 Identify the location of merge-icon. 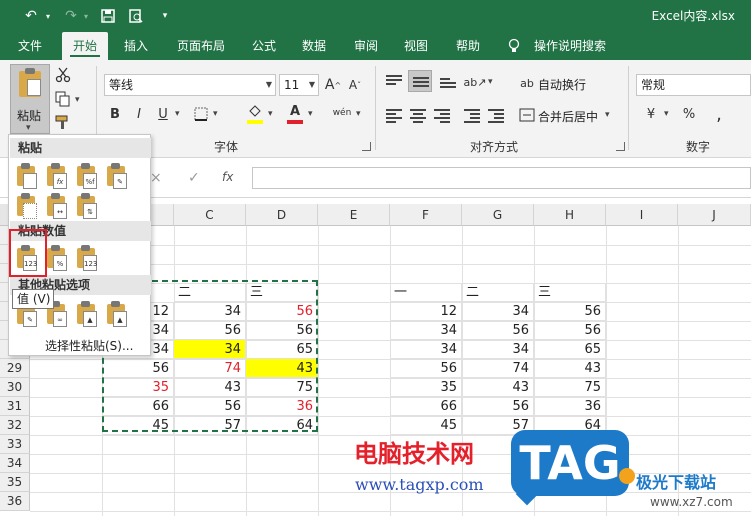
(527, 115).